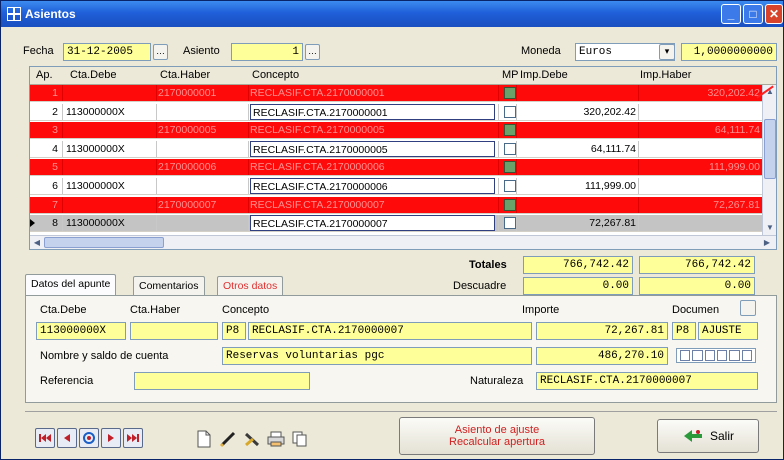 The image size is (784, 460). I want to click on cell-ap: 7, so click(46, 205).